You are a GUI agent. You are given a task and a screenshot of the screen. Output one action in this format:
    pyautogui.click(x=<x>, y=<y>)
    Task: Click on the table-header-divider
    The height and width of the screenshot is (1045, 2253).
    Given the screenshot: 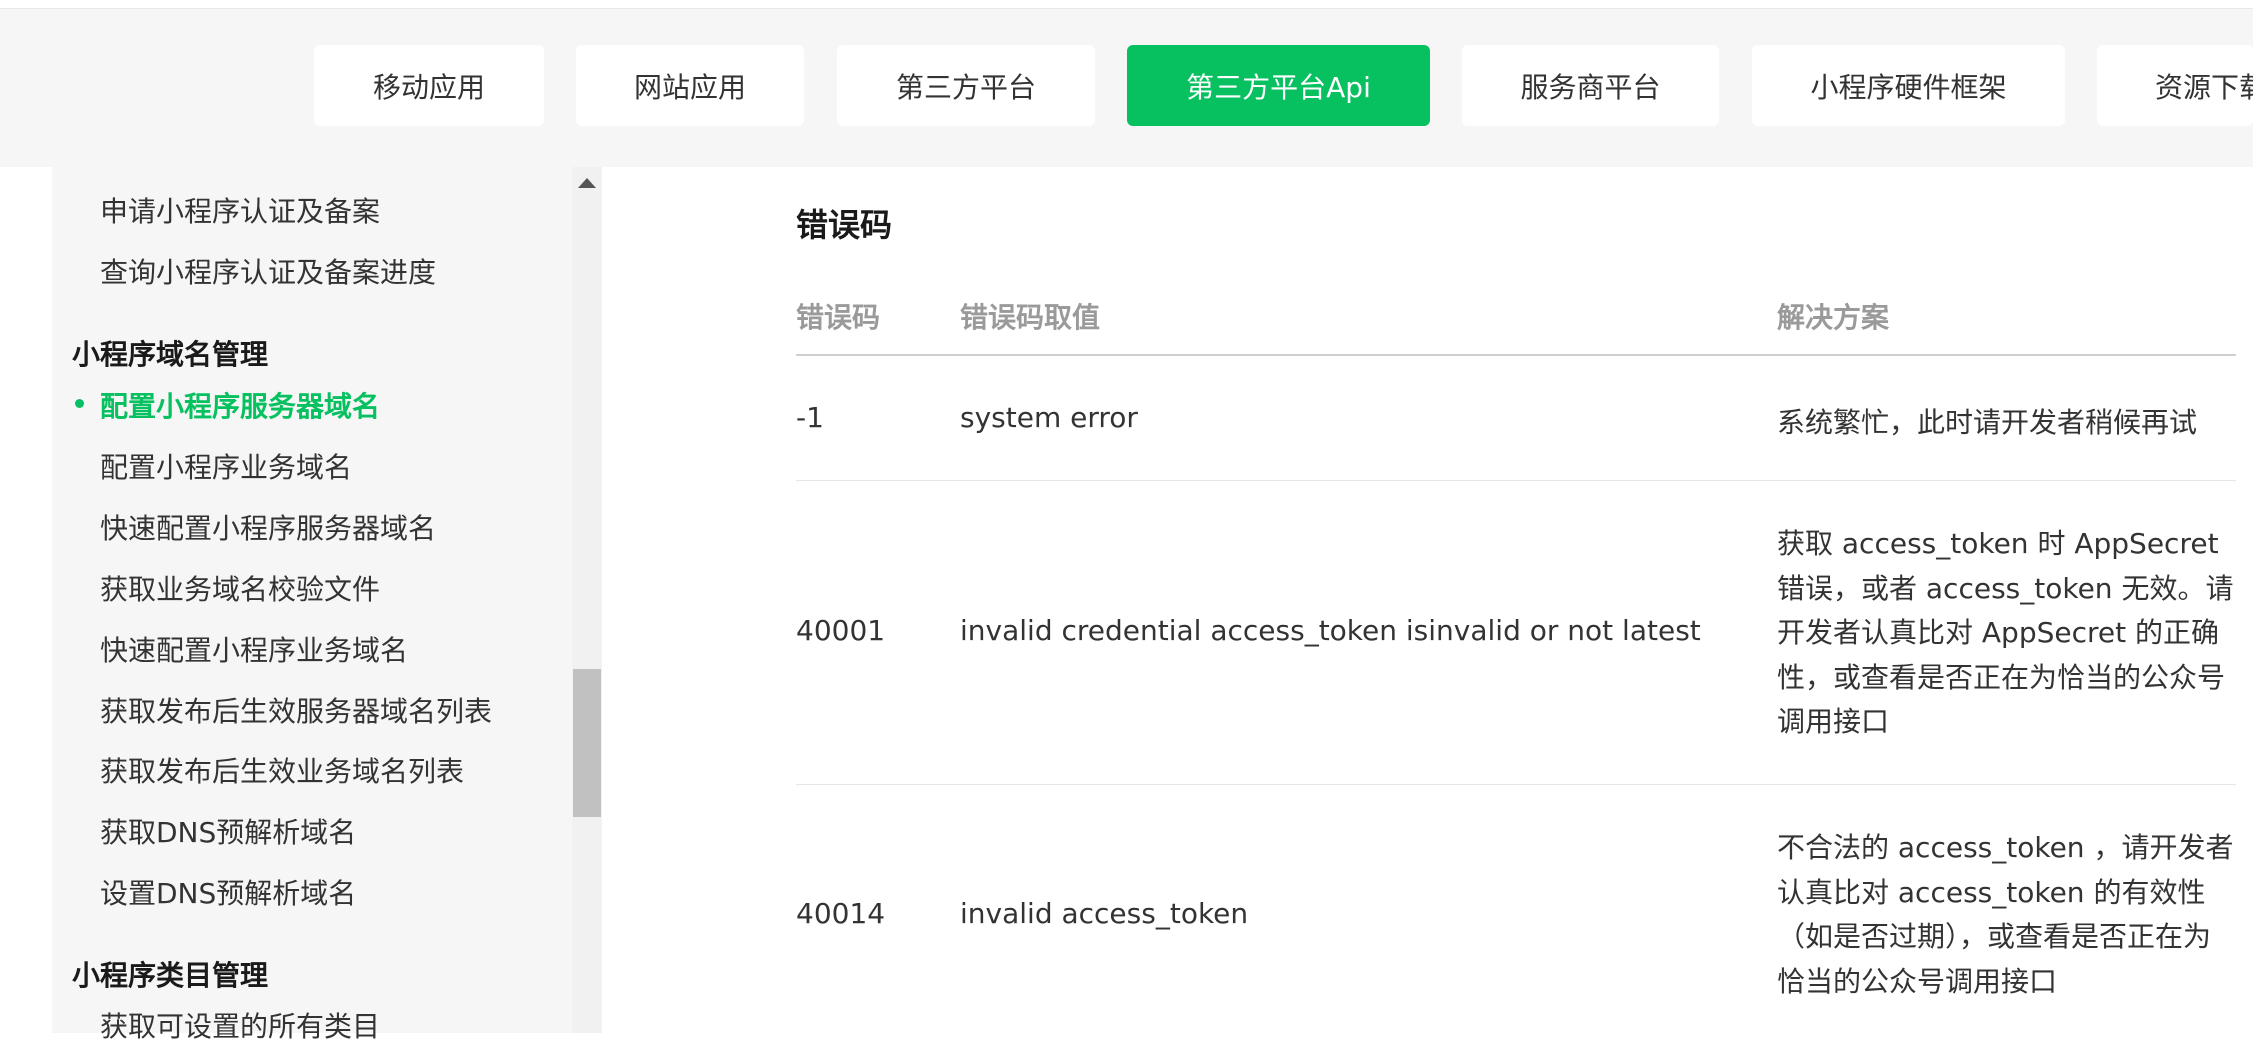 What is the action you would take?
    pyautogui.click(x=1516, y=355)
    